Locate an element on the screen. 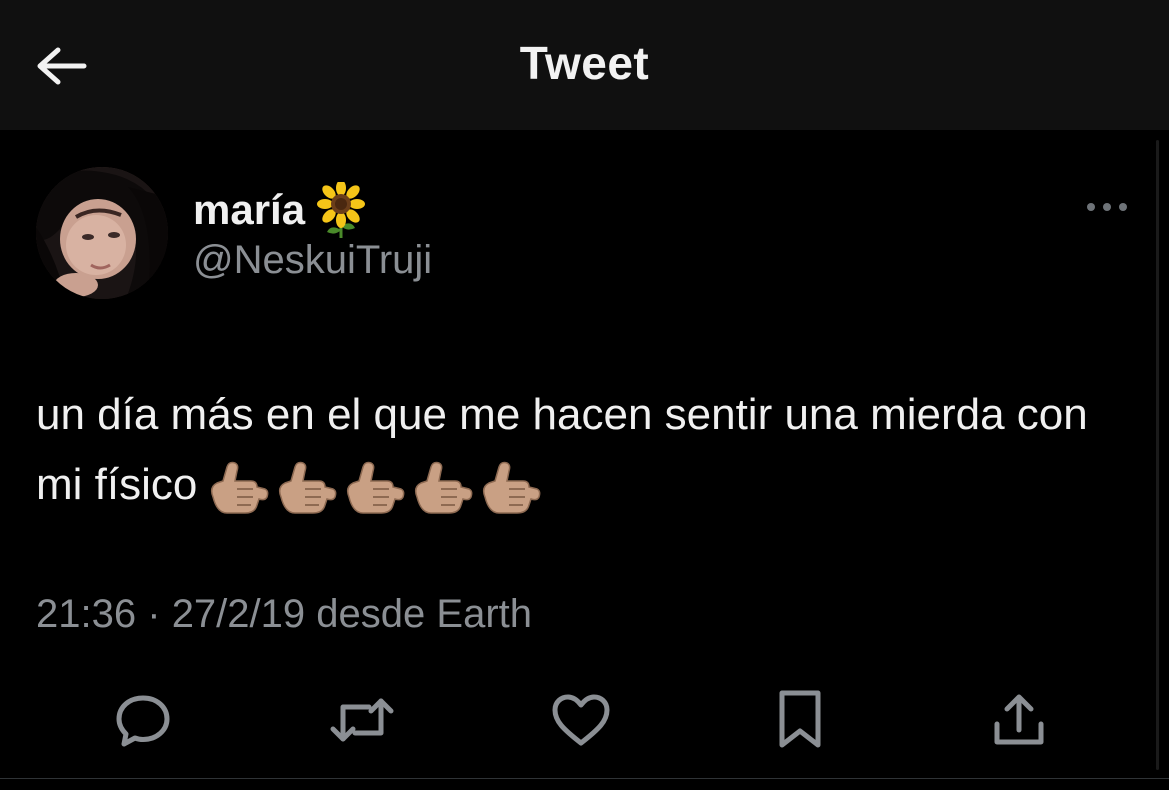 Image resolution: width=1169 pixels, height=790 pixels. divider is located at coordinates (584, 778).